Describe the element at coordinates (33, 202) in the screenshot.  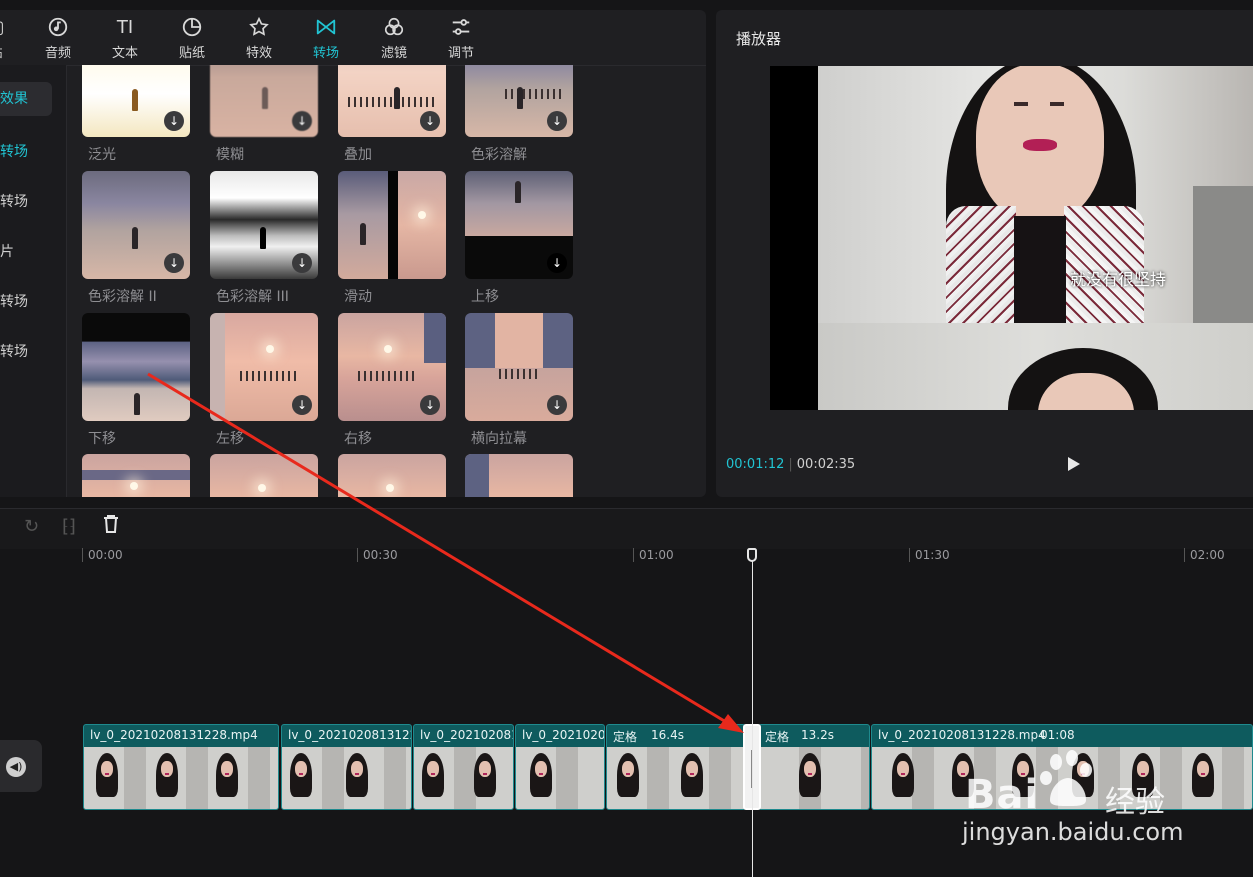
I see `category-item: 镜转场` at that location.